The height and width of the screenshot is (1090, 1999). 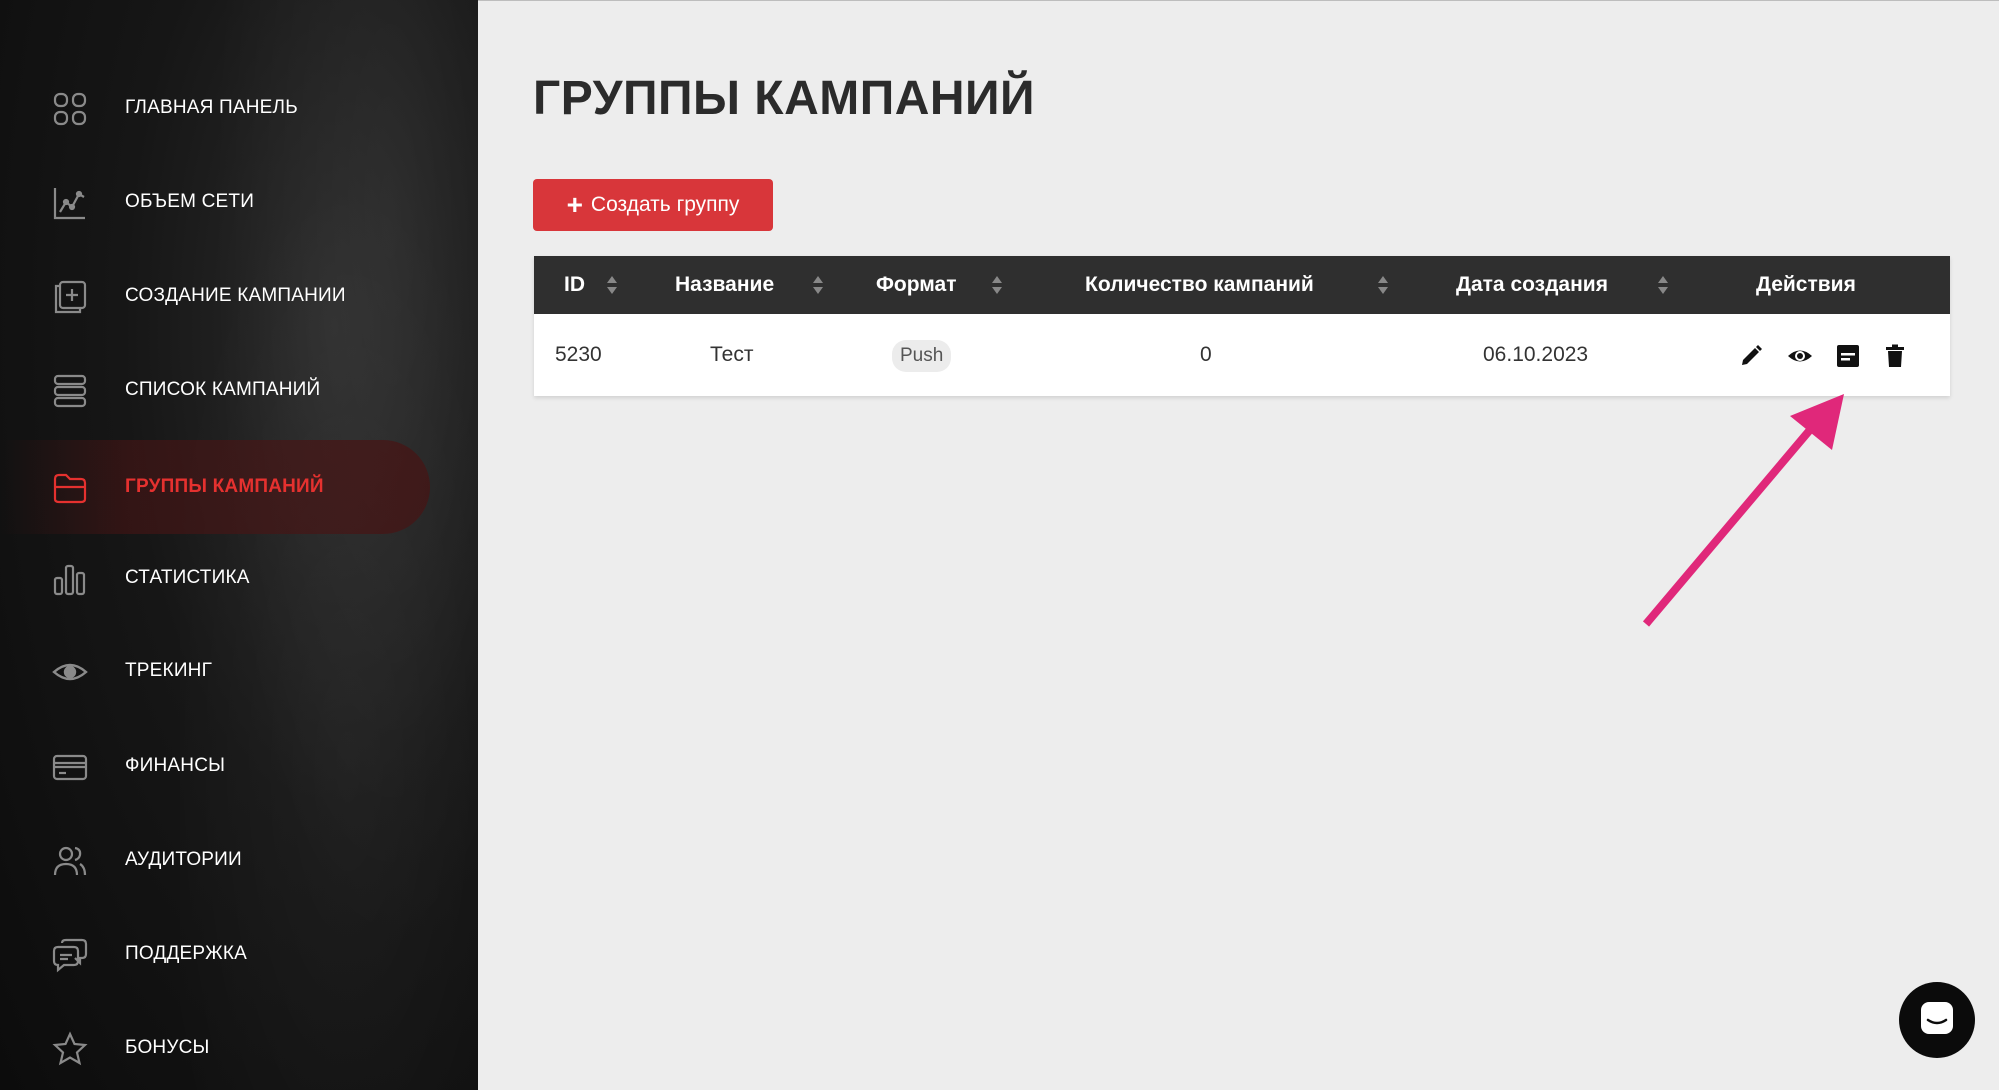 I want to click on sidebar-item-dashboard: ГЛАВНАЯ ПАНЕЛЬ, so click(x=215, y=108).